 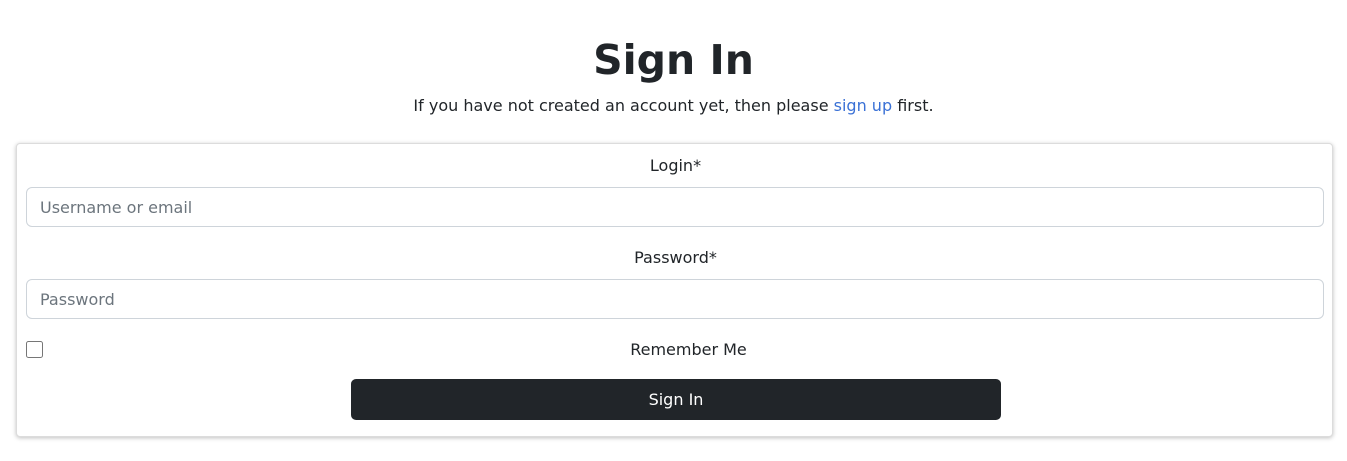 I want to click on remember-me-label: Remember Me, so click(x=688, y=349).